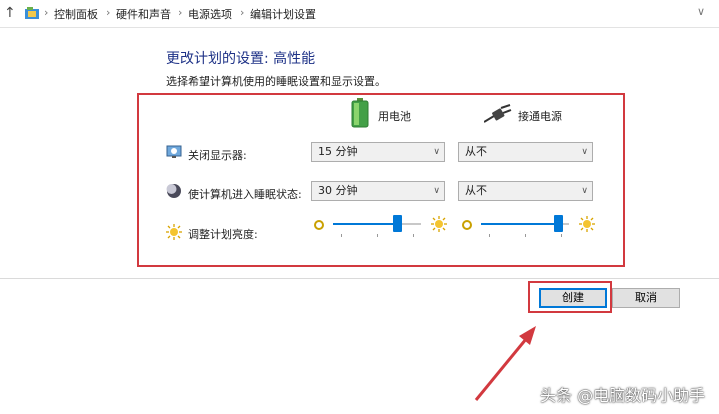  Describe the element at coordinates (540, 116) in the screenshot. I see `plugged-in-column-header: 接通电源` at that location.